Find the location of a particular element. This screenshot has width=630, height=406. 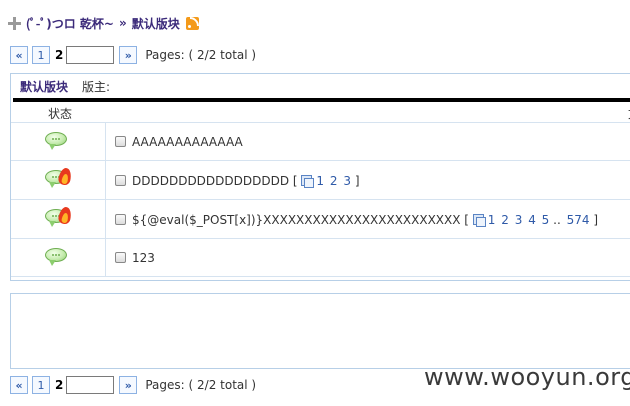

pager-top: « 1 2 » Pages: ( 2/2 total ) is located at coordinates (133, 55).